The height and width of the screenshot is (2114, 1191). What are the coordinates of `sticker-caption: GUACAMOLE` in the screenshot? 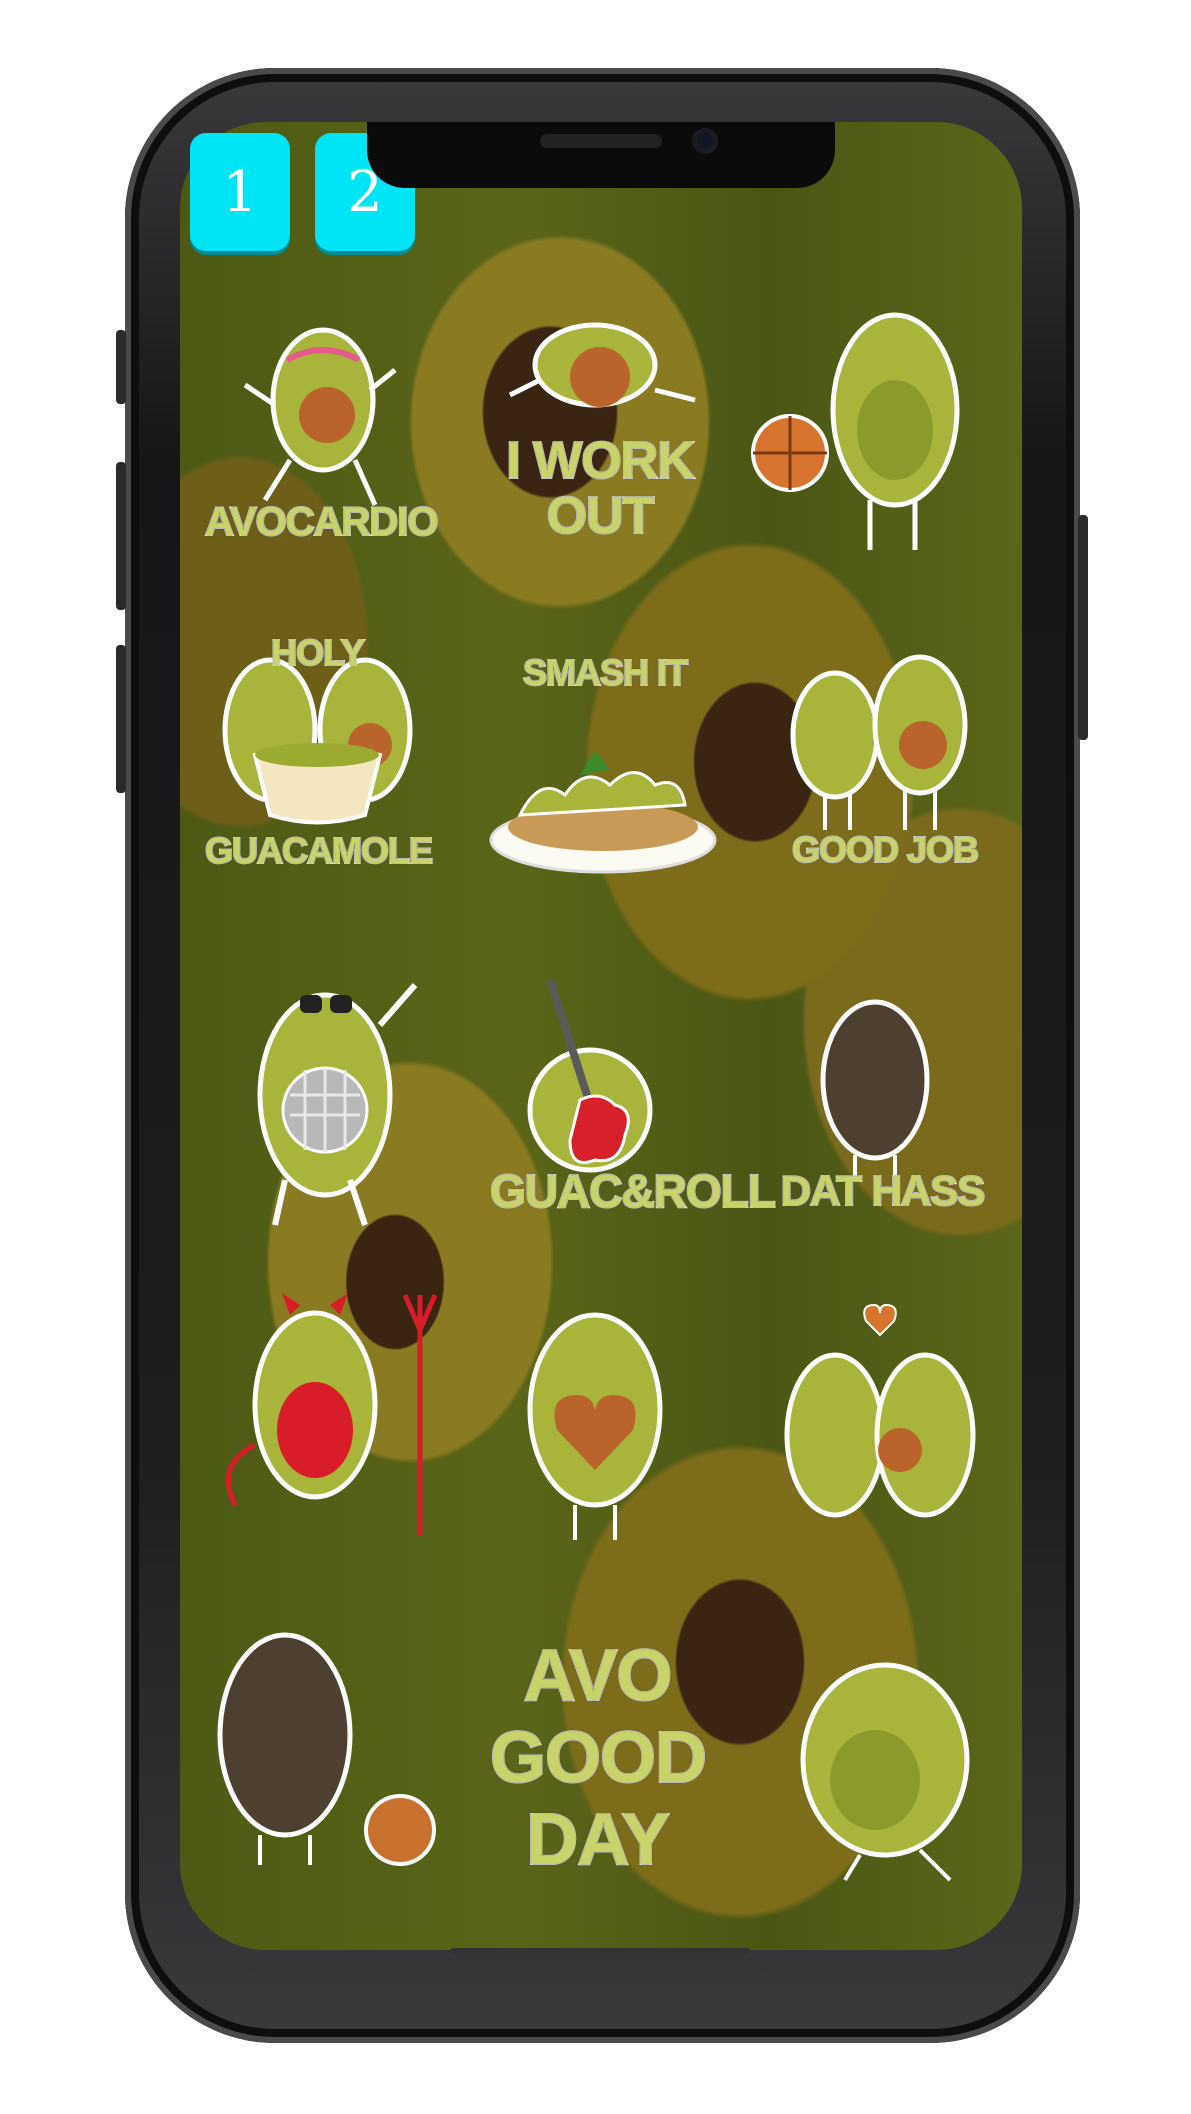 It's located at (319, 850).